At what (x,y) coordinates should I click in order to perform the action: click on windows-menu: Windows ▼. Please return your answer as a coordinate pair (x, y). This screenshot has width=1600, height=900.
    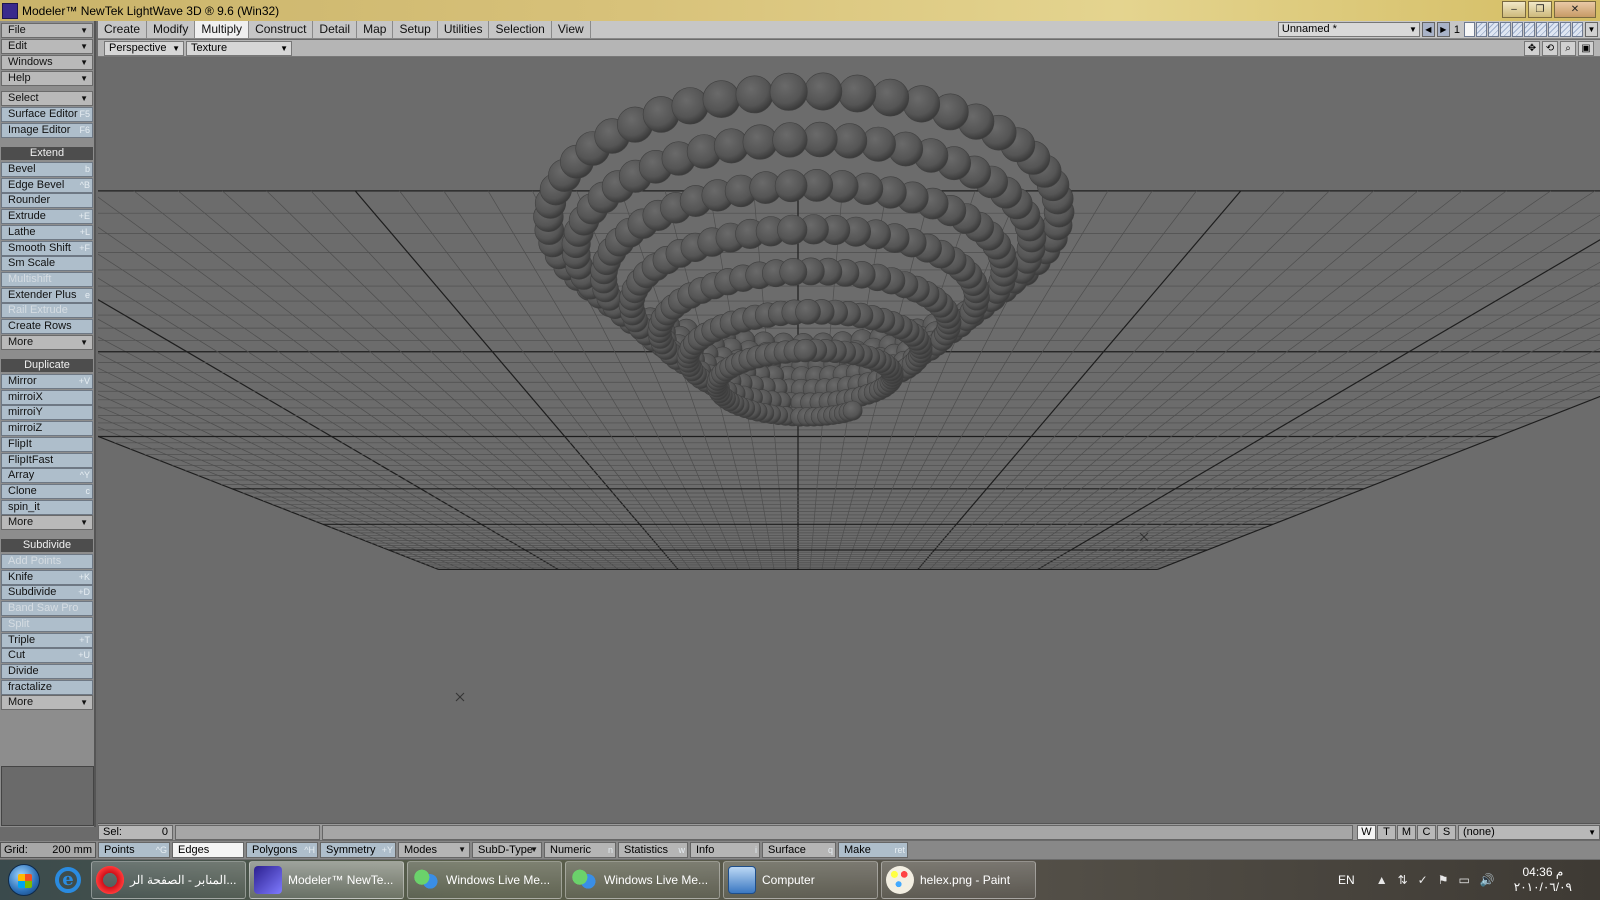
    Looking at the image, I should click on (47, 62).